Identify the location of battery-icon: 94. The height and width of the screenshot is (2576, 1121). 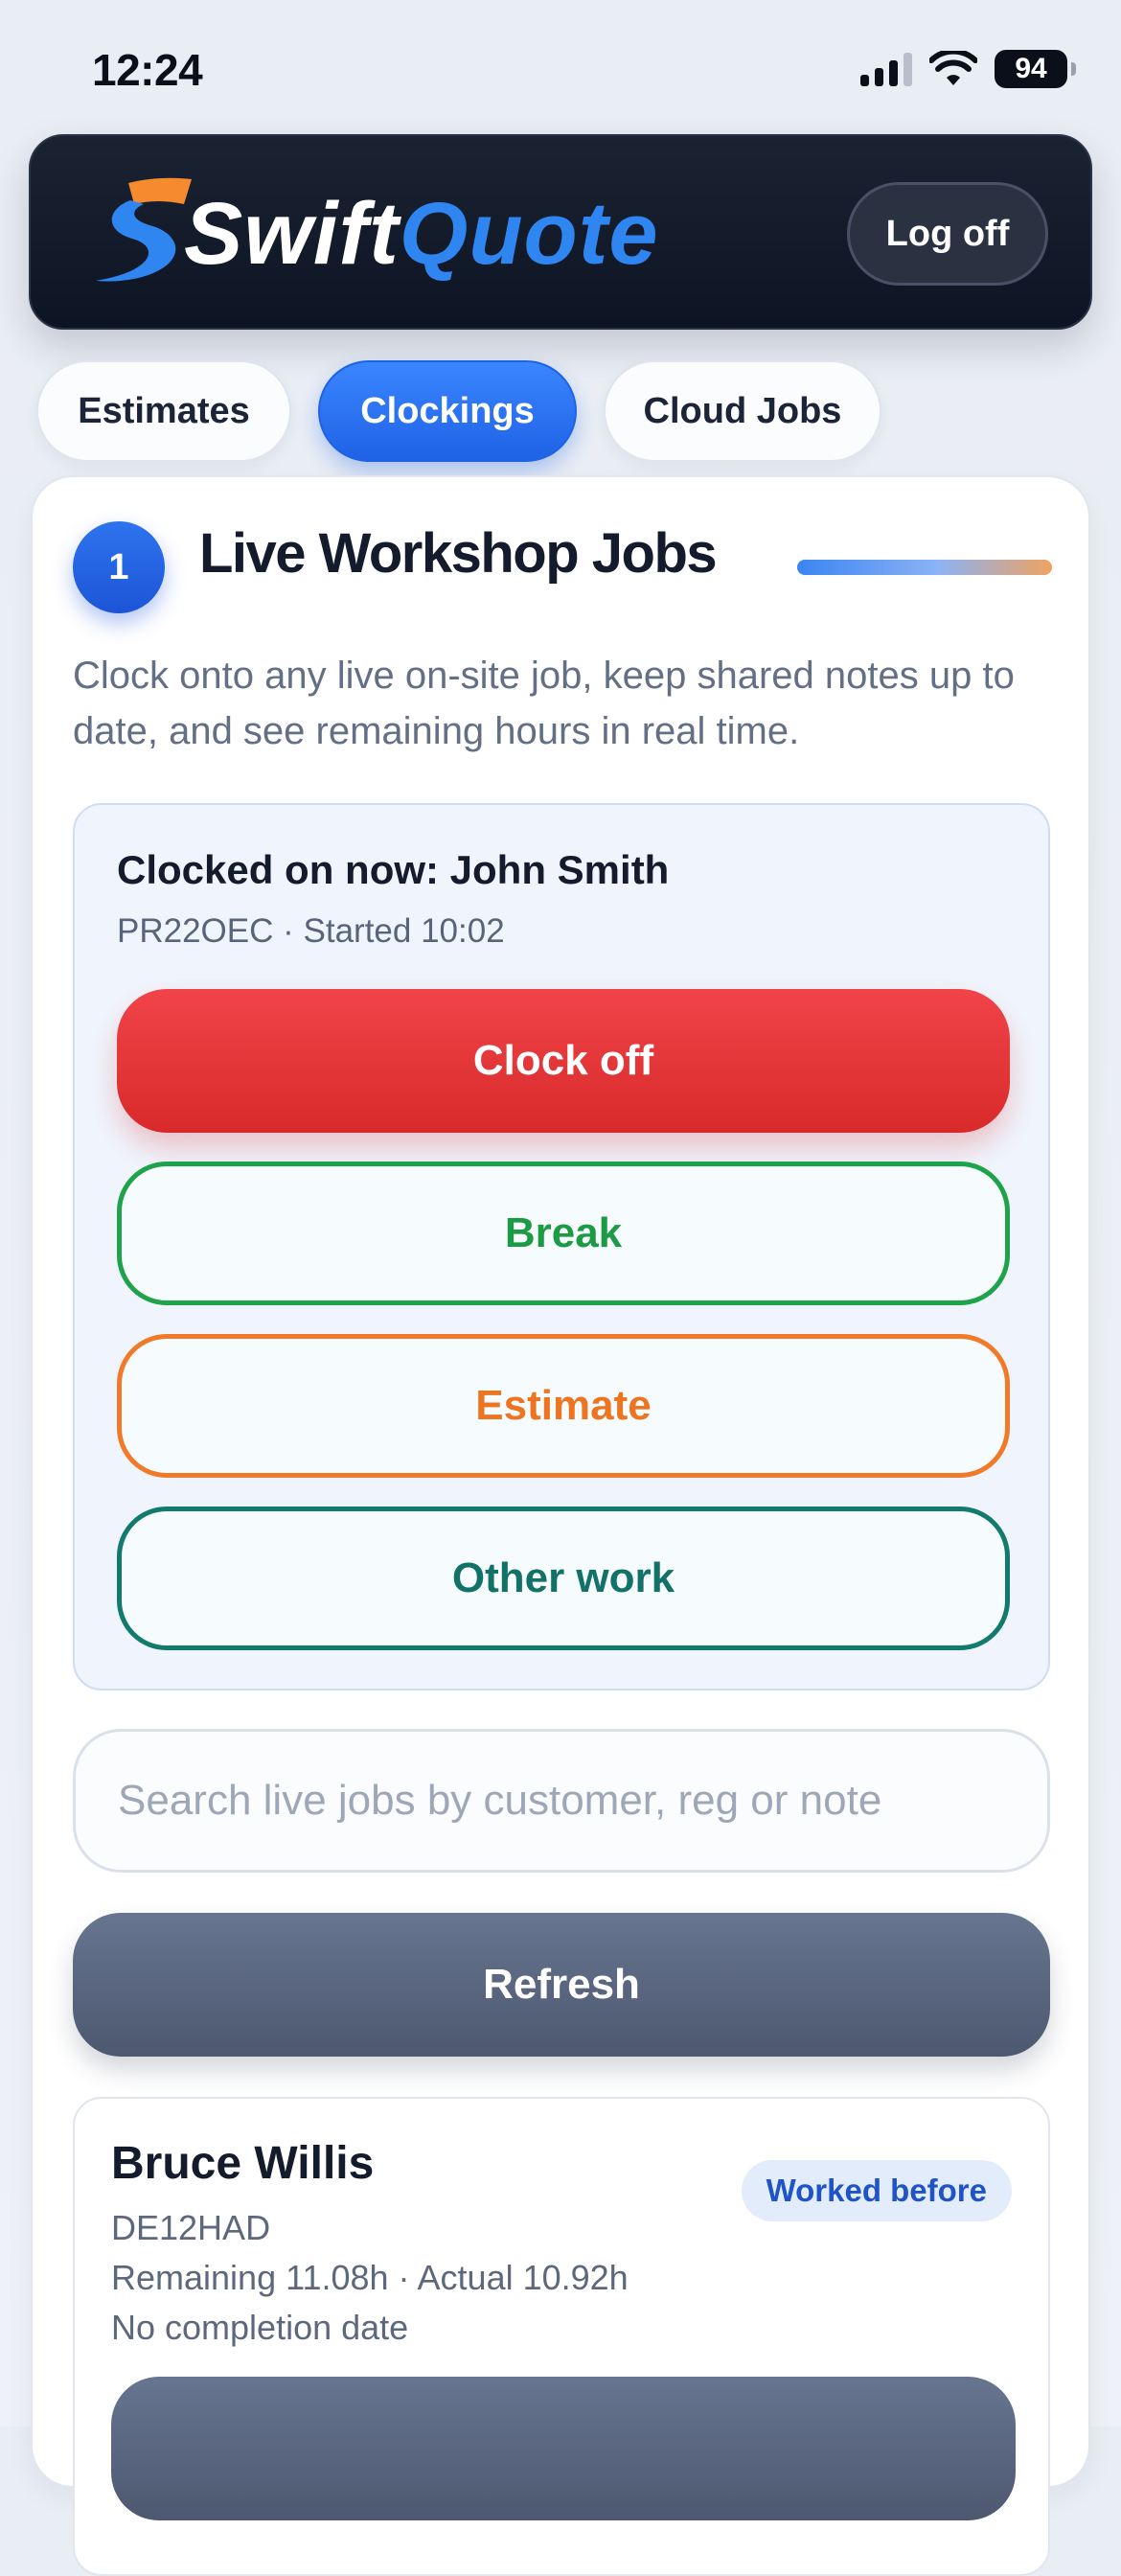
(1035, 69).